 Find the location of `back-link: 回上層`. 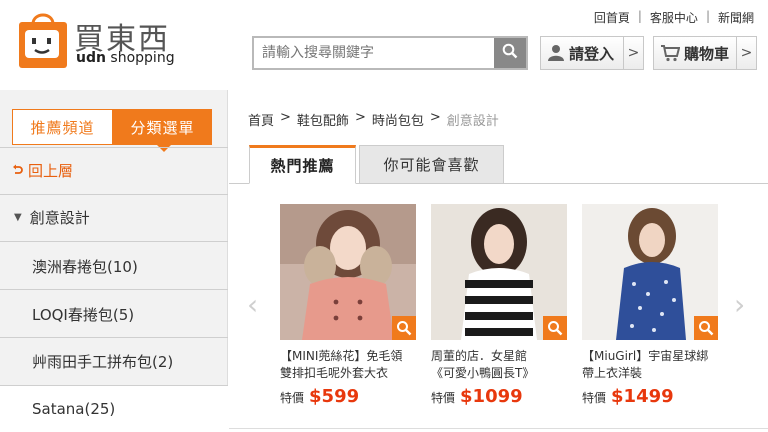

back-link: 回上層 is located at coordinates (42, 170).